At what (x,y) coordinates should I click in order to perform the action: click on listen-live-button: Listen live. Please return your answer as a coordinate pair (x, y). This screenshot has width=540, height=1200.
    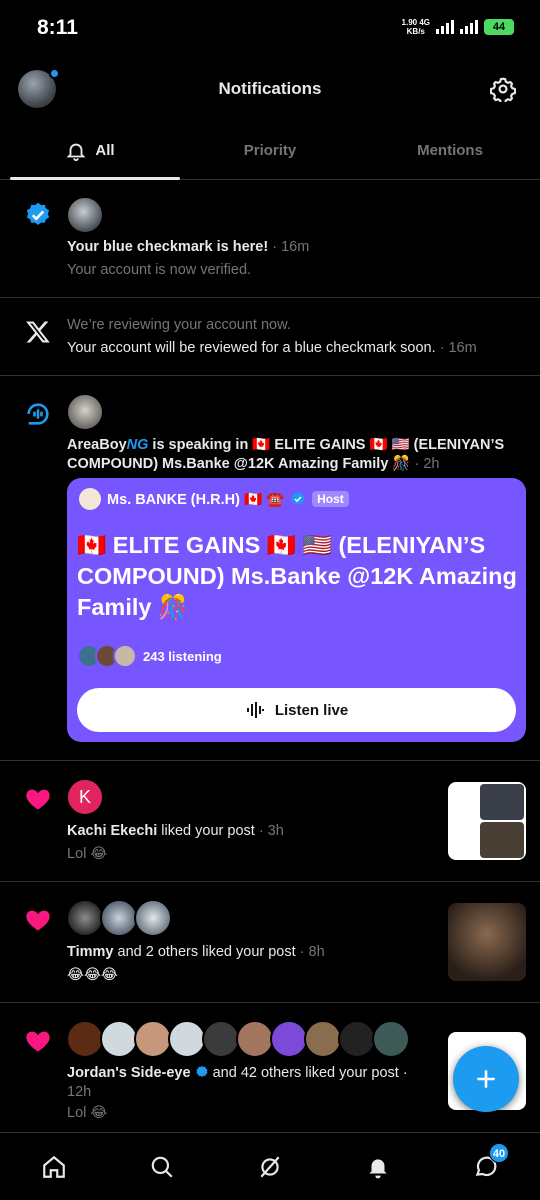
    Looking at the image, I should click on (296, 710).